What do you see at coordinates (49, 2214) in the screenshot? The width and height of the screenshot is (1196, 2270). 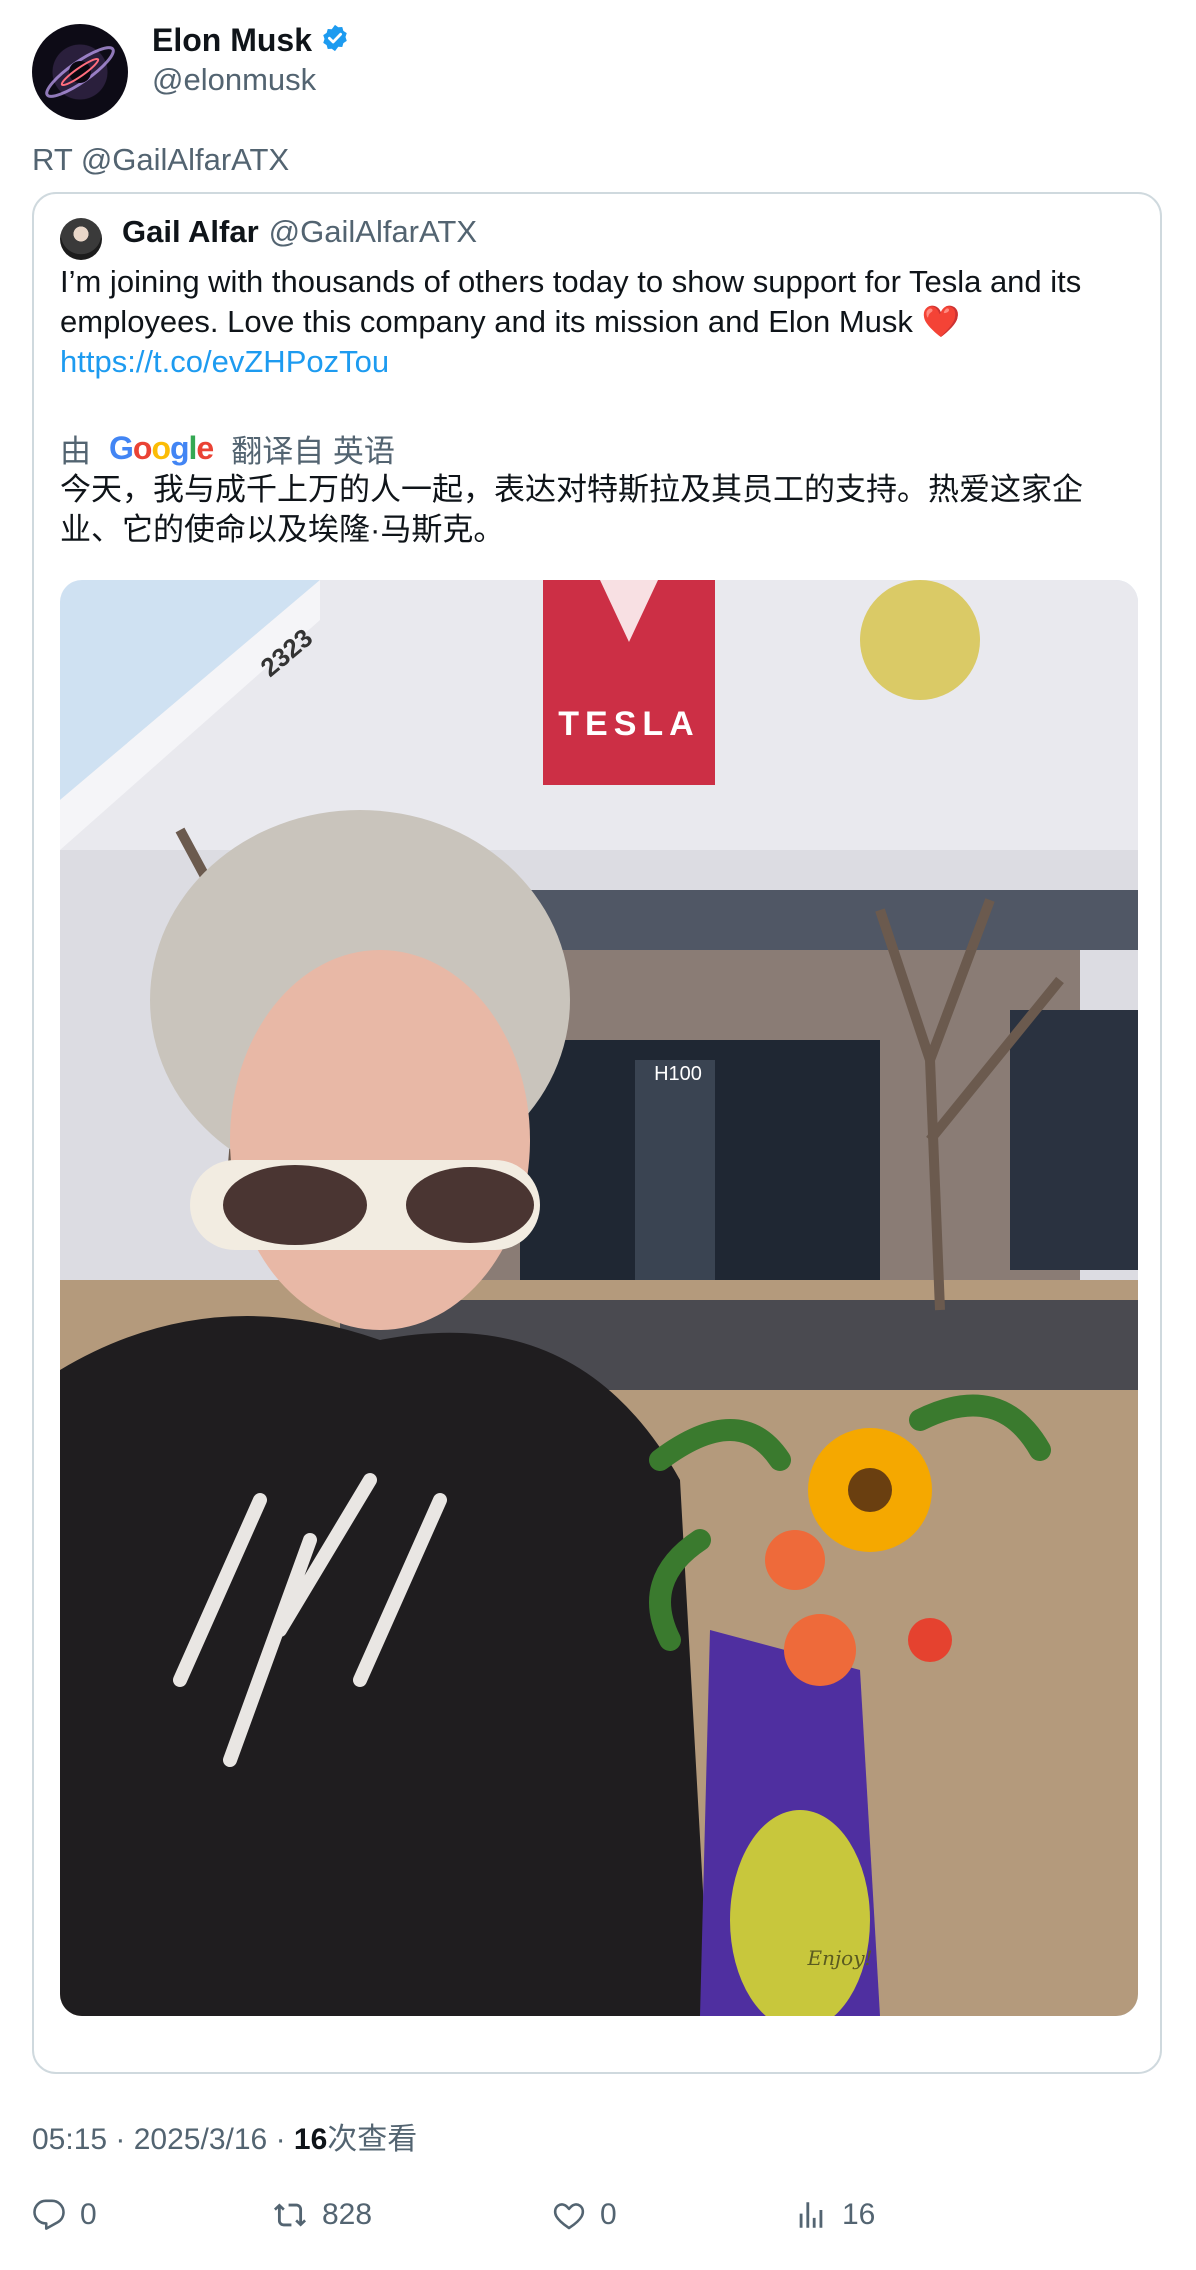 I see `reply-icon` at bounding box center [49, 2214].